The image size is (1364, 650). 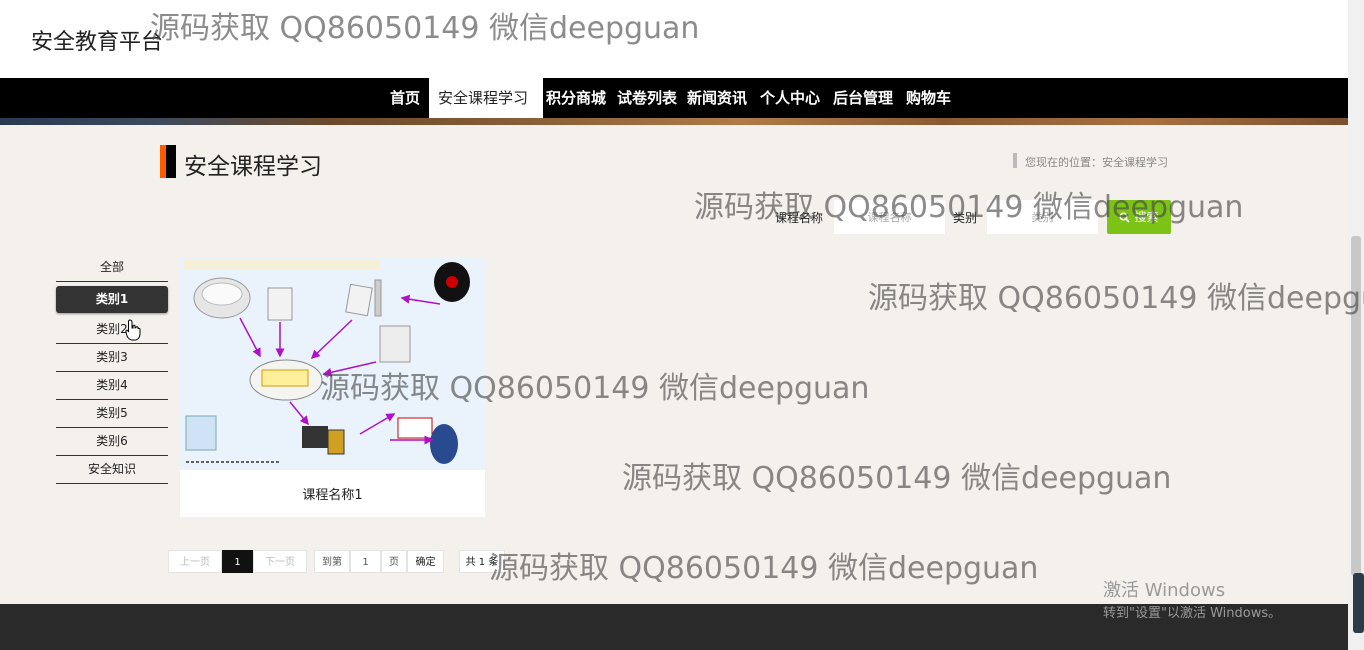 I want to click on nav-news: 新闻资讯, so click(x=717, y=98).